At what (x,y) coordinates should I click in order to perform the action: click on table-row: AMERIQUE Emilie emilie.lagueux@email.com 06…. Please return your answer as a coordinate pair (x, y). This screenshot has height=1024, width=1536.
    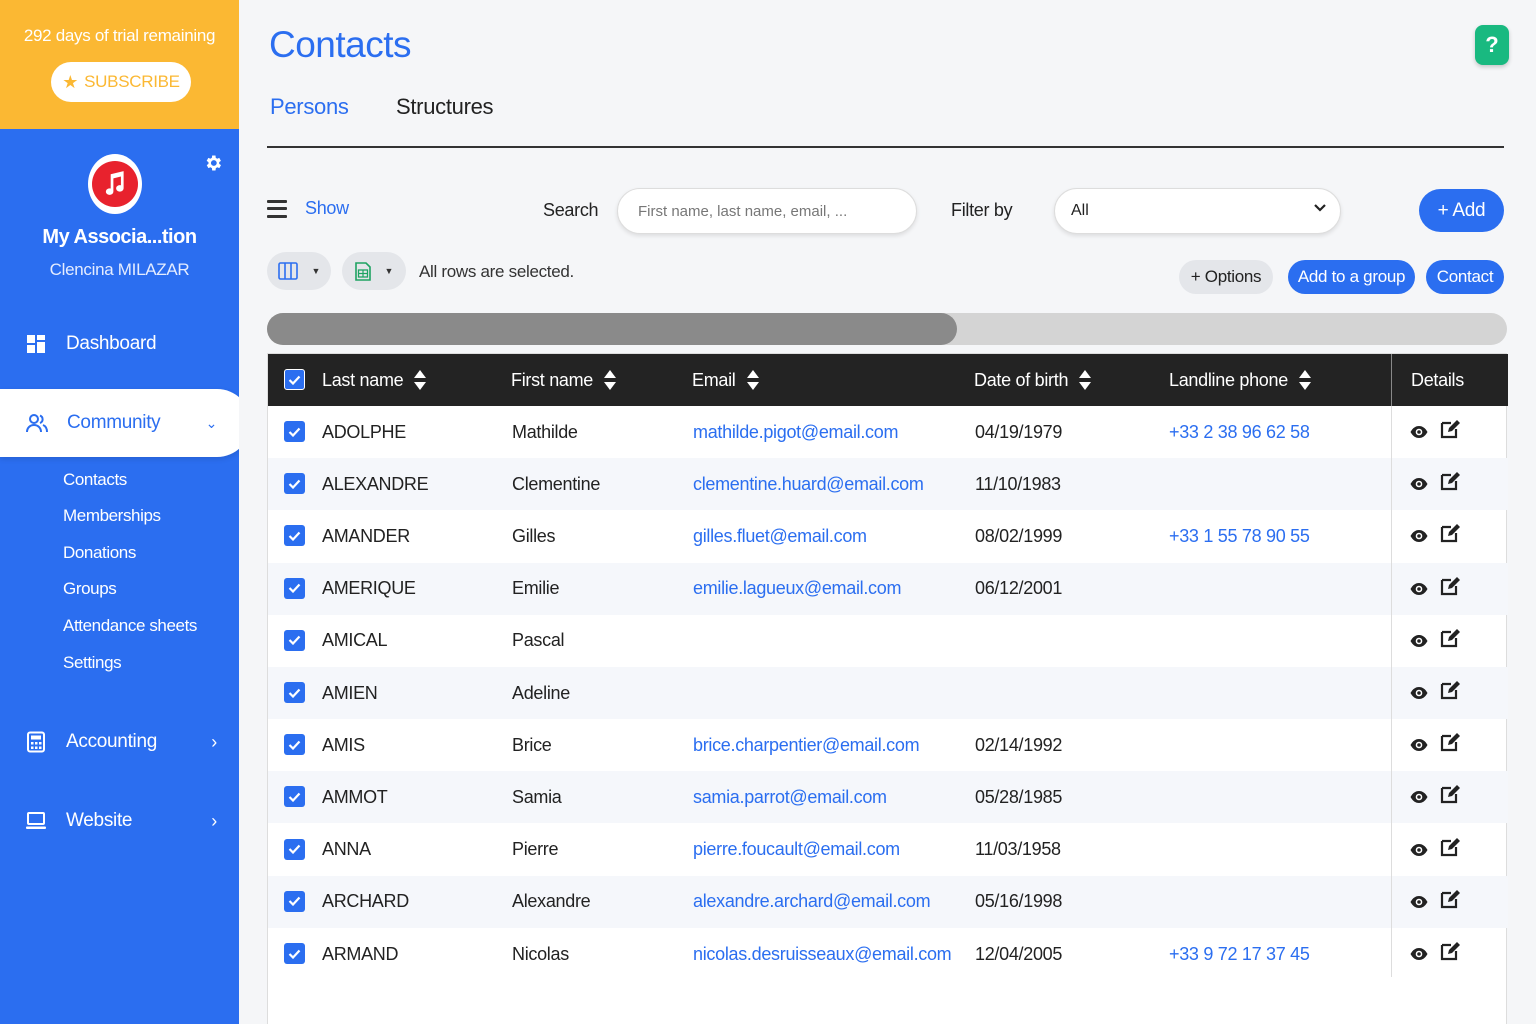
    Looking at the image, I should click on (888, 588).